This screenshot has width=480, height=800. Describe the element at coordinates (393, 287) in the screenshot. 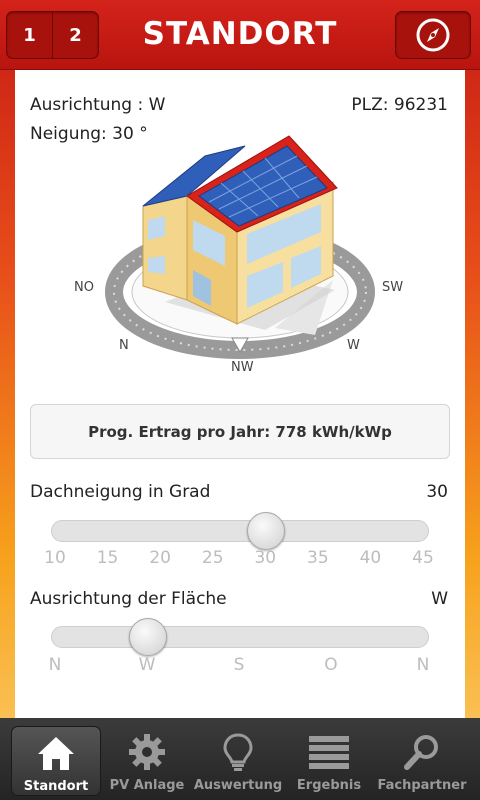

I see `compass-label-sw: SW` at that location.